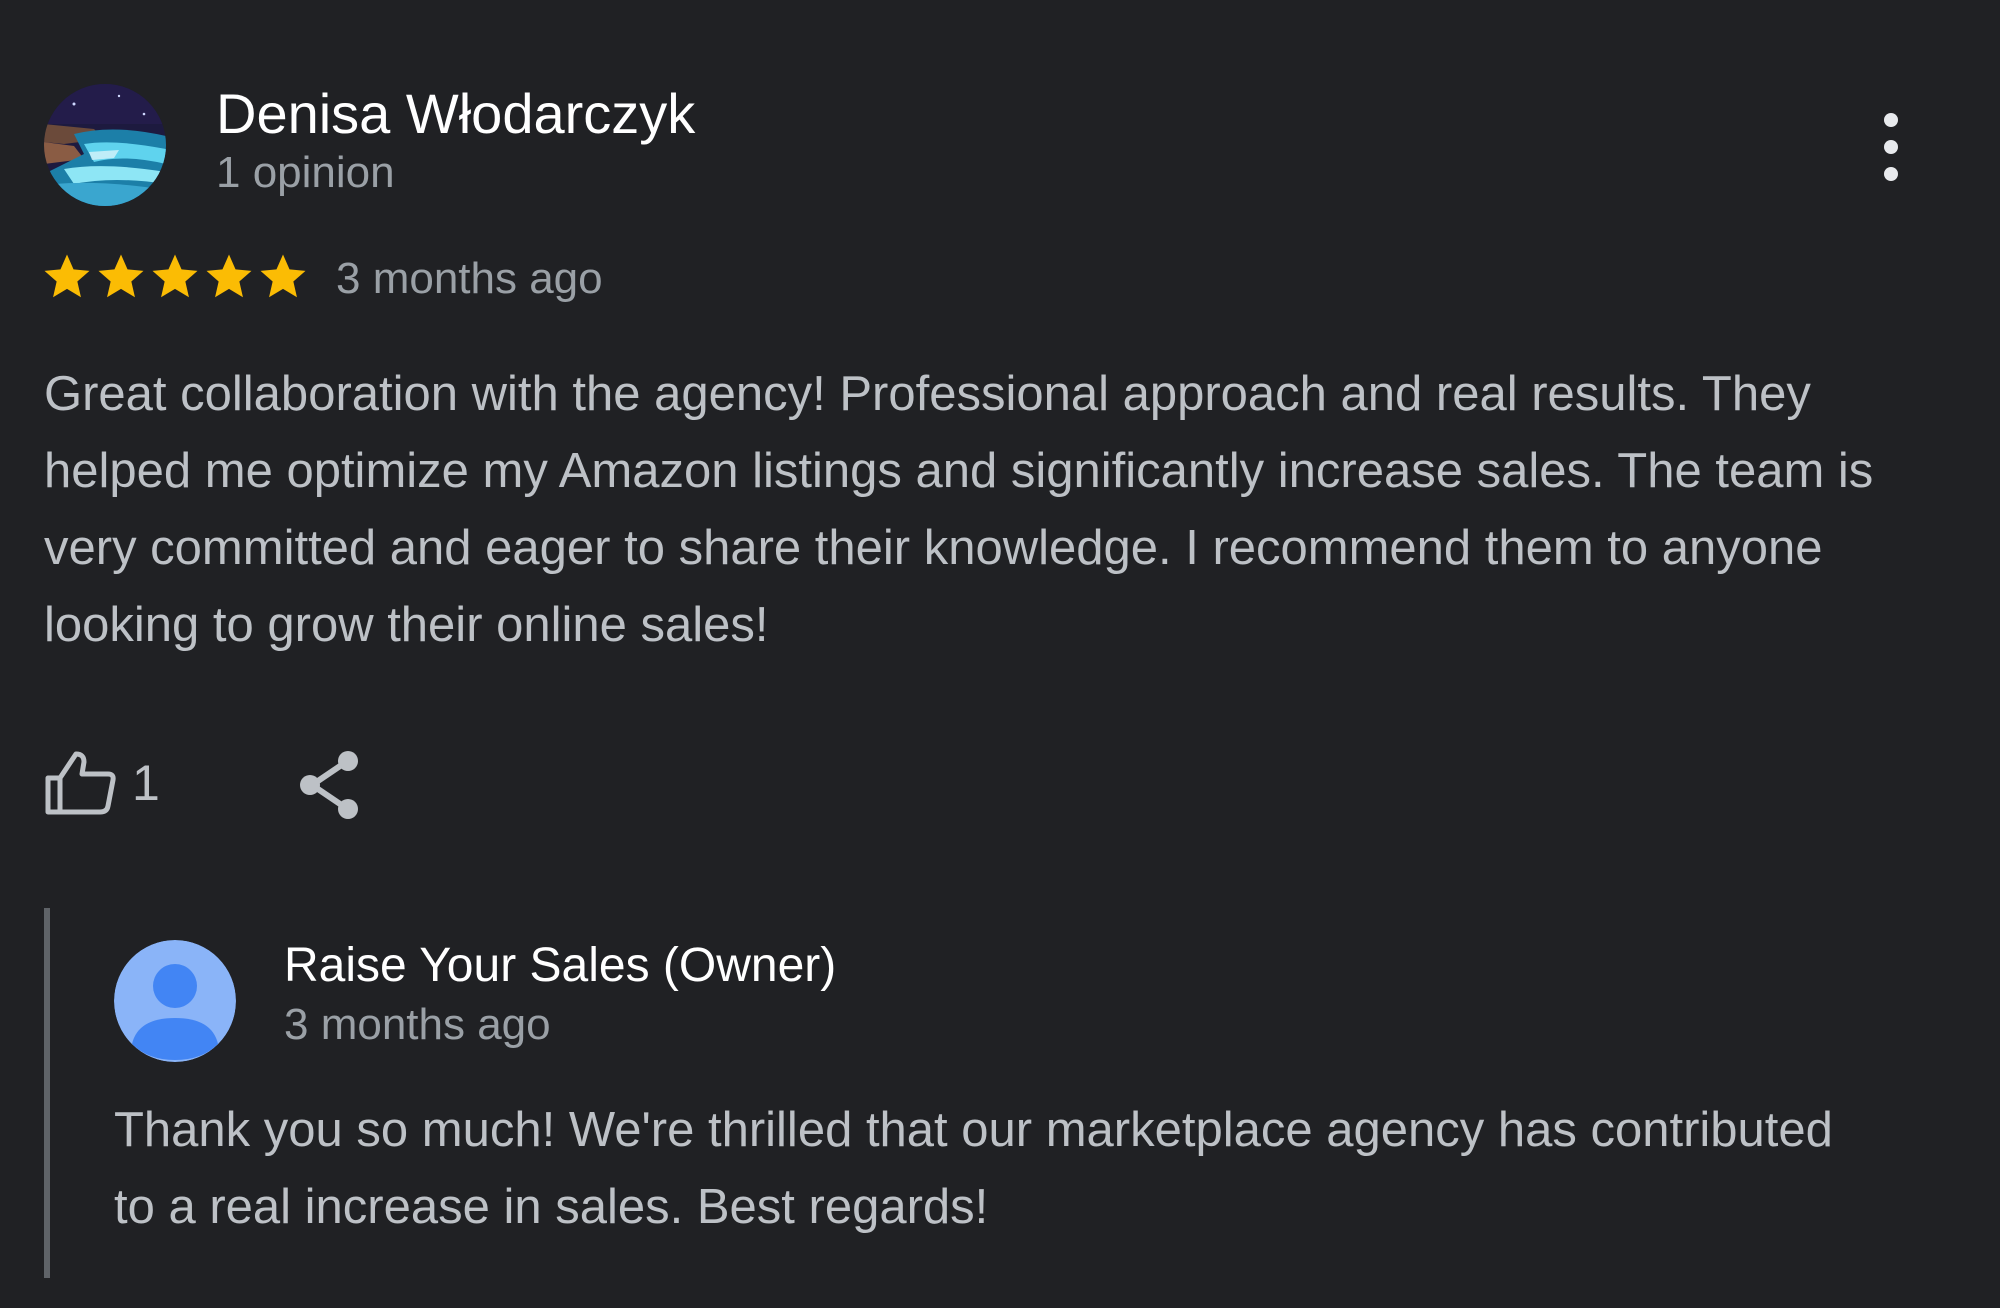 This screenshot has width=2000, height=1308. I want to click on share-button, so click(331, 785).